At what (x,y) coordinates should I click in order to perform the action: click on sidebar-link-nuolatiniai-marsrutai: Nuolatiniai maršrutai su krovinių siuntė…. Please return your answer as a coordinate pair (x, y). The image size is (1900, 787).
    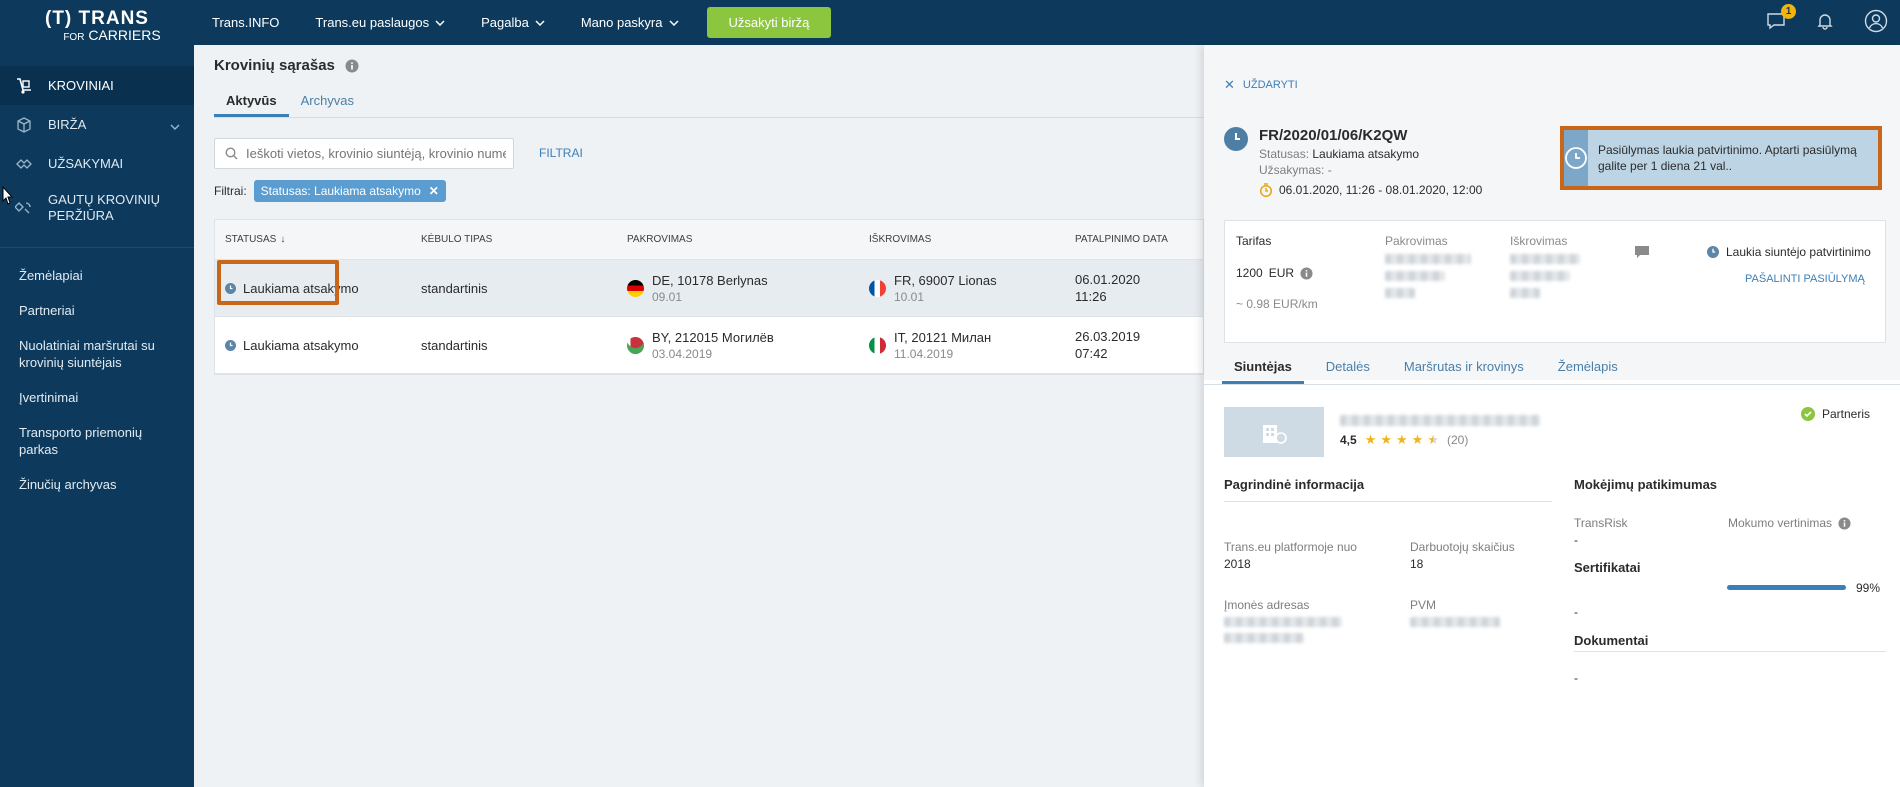
    Looking at the image, I should click on (97, 354).